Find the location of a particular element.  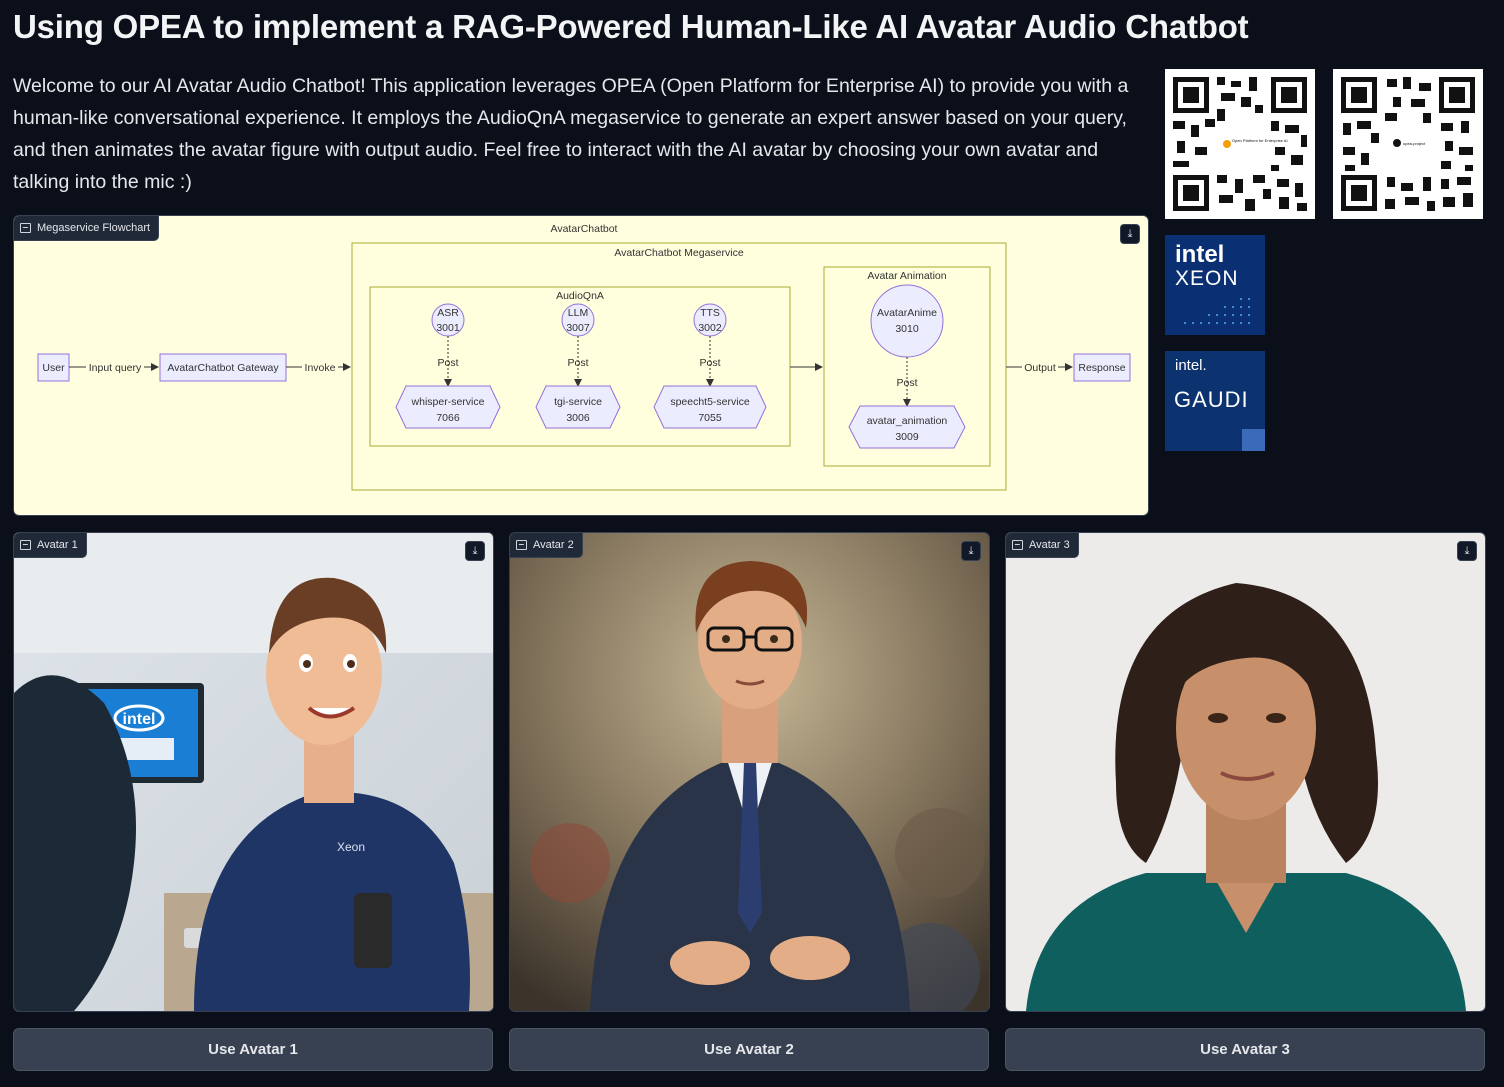

svg-text: intel is located at coordinates (139, 719).